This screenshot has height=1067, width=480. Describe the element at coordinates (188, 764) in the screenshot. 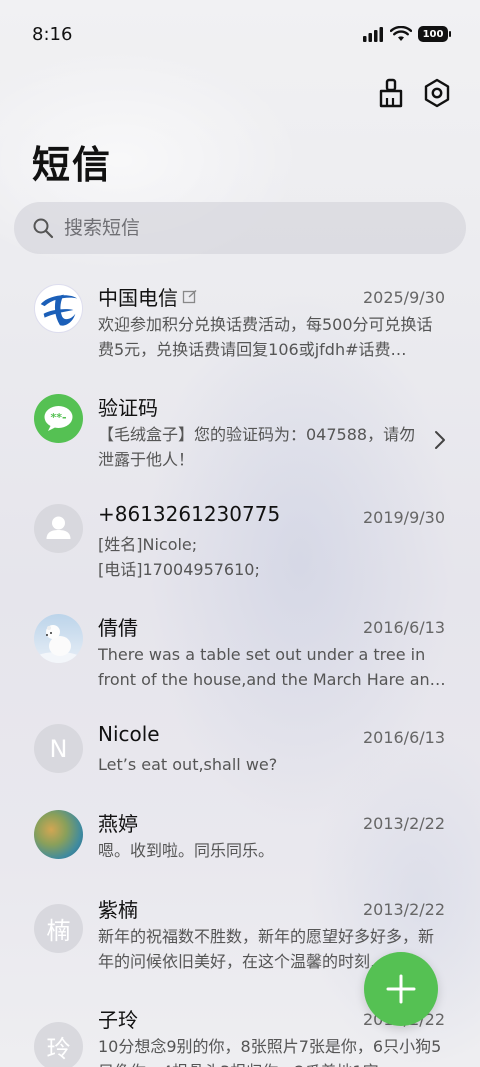

I see `message-preview: Let’s eat out,shall we?` at that location.